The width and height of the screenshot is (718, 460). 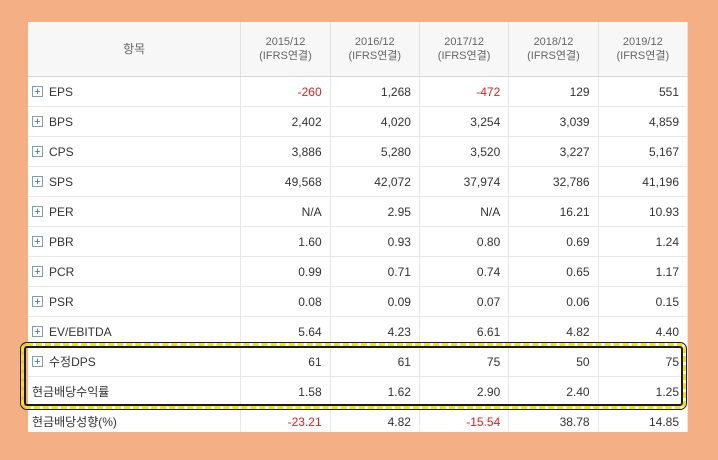 I want to click on row-label-cell: + EV/EBITDA, so click(x=135, y=331).